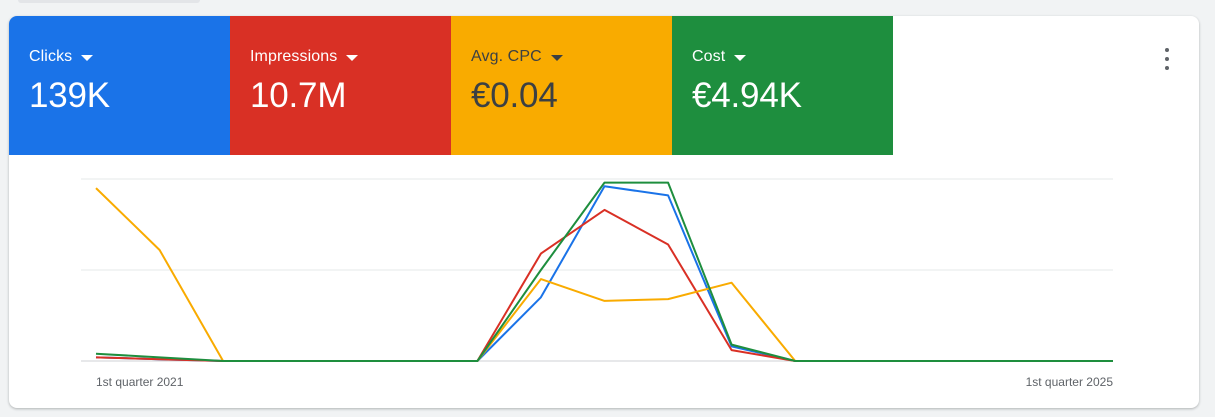 The image size is (1215, 417). What do you see at coordinates (1070, 382) in the screenshot?
I see `x-tick-label-last: 1st quarter 2025` at bounding box center [1070, 382].